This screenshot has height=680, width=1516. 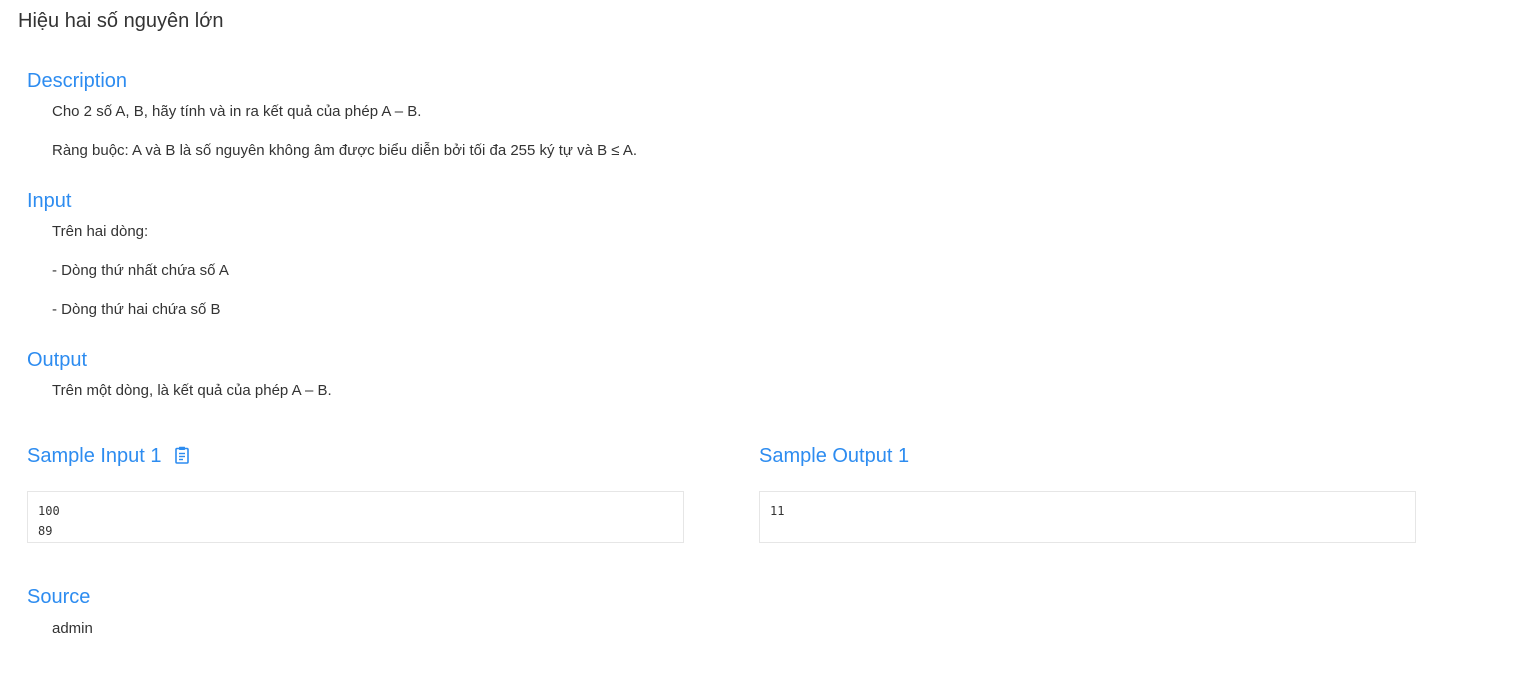 What do you see at coordinates (140, 270) in the screenshot?
I see `input-line-2: - Dòng thứ nhất chứa số A` at bounding box center [140, 270].